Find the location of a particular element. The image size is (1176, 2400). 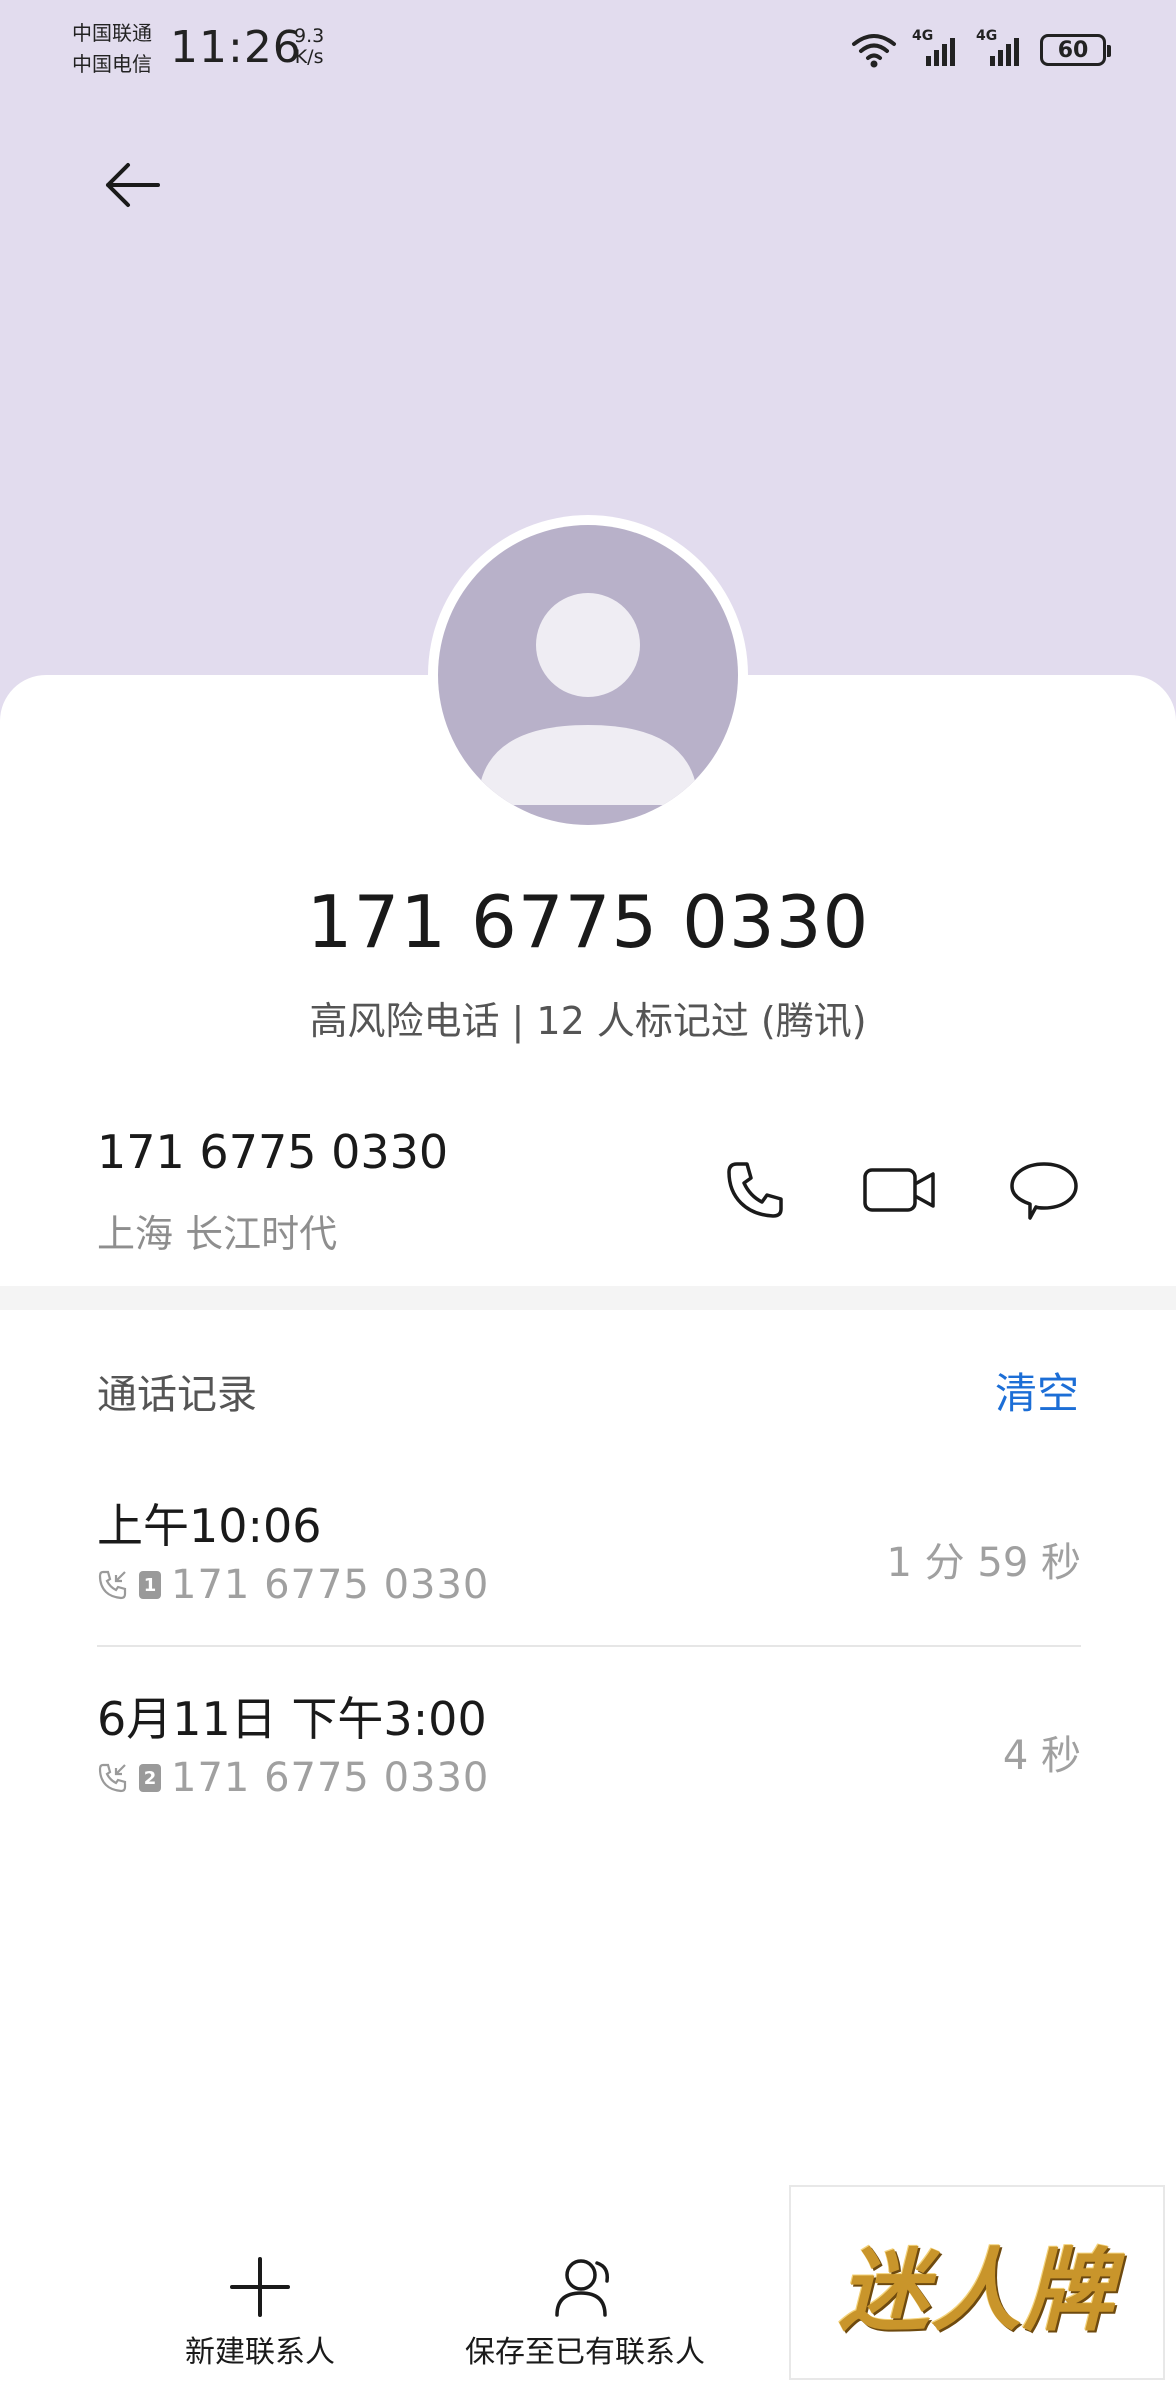

call-time: 上午10:06 is located at coordinates (209, 1526).